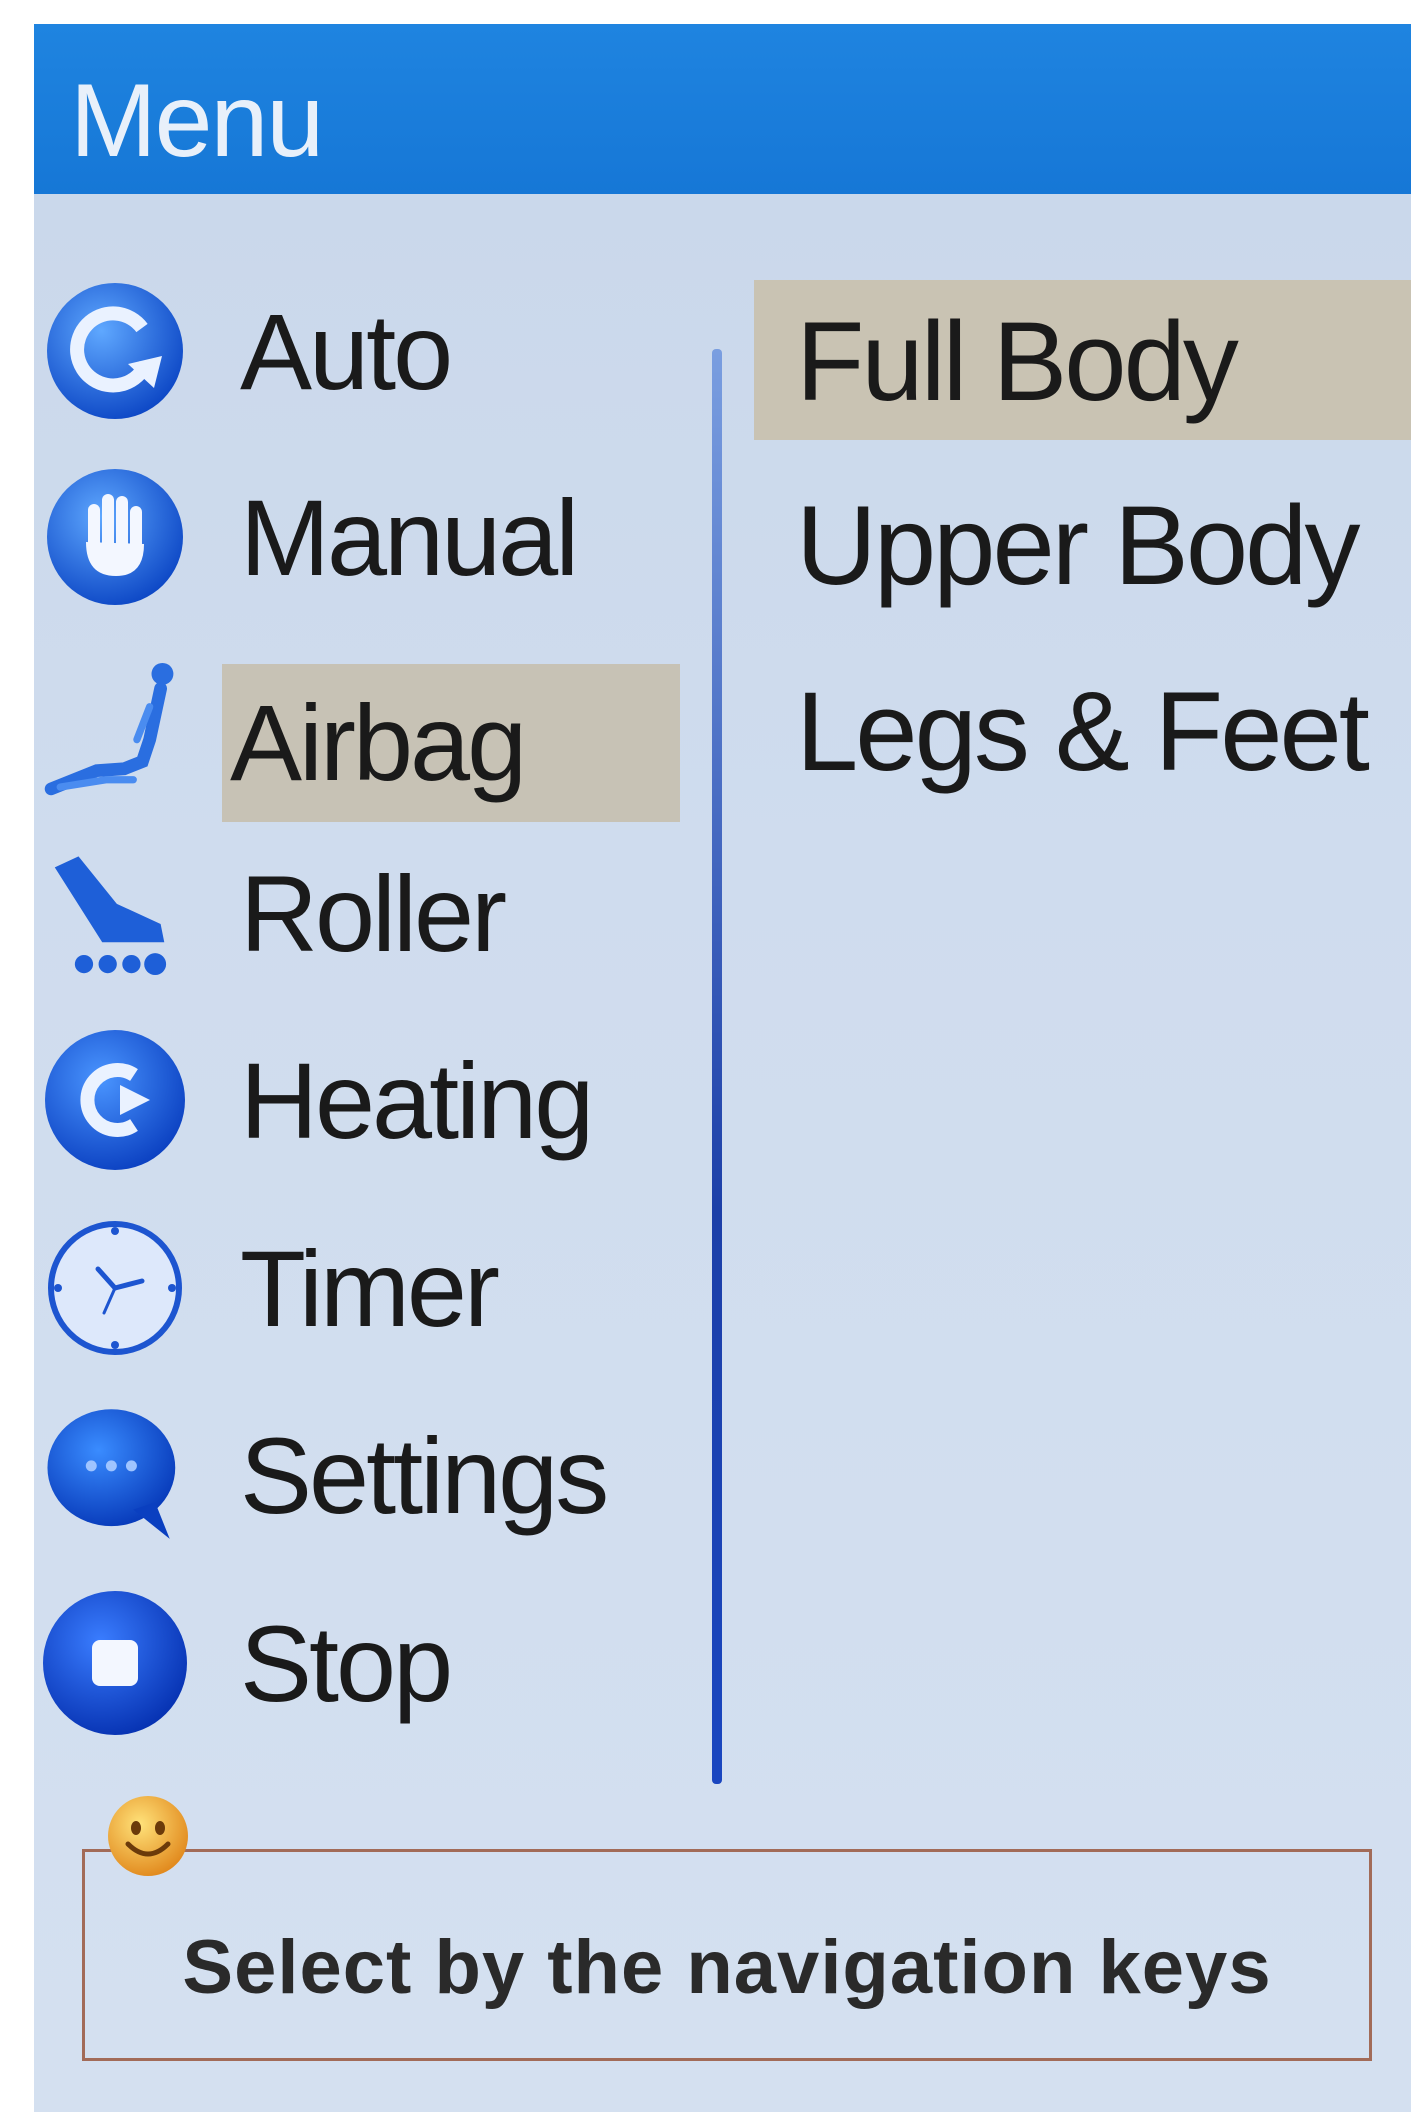  What do you see at coordinates (115, 913) in the screenshot?
I see `roller-foot-icon` at bounding box center [115, 913].